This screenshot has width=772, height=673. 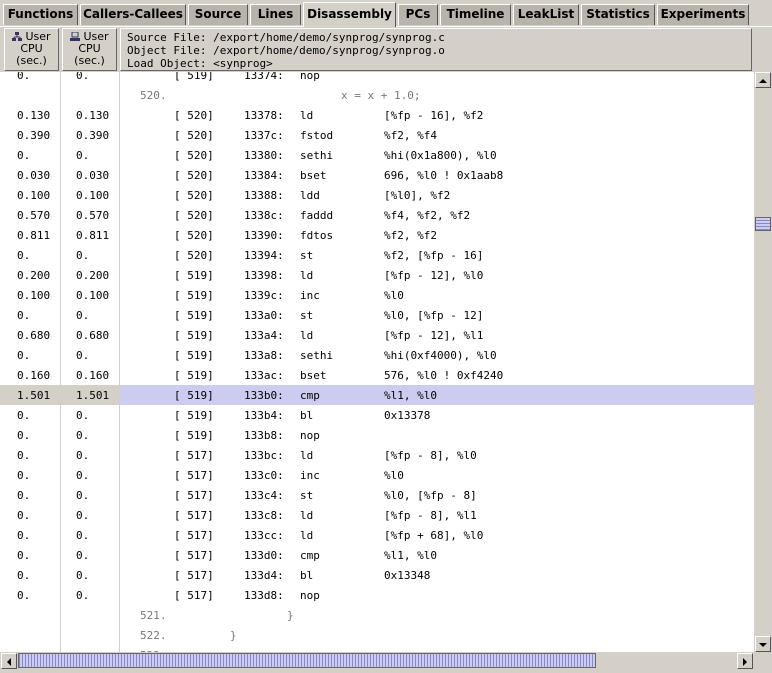 I want to click on scroll-right-button, so click(x=745, y=661).